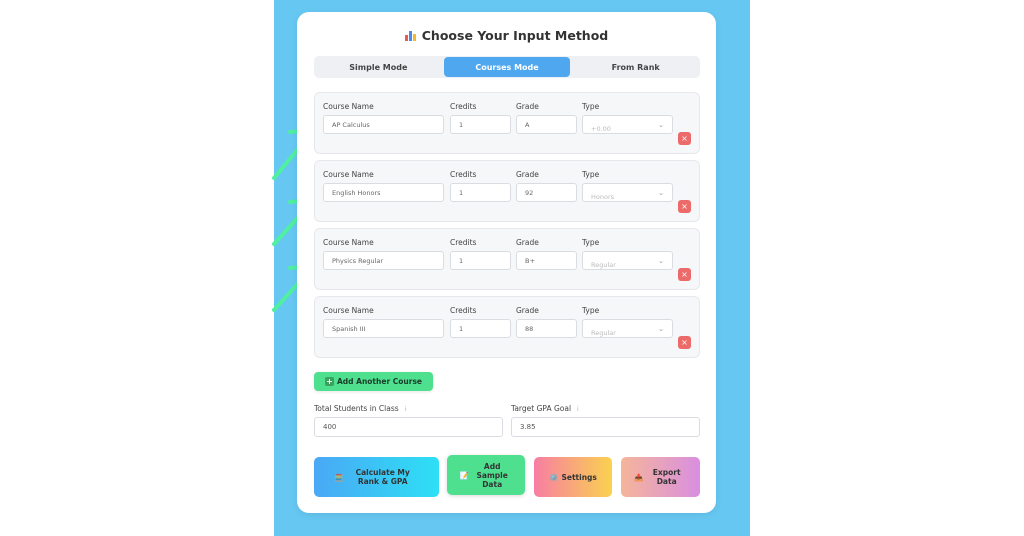 This screenshot has width=1024, height=536. What do you see at coordinates (486, 475) in the screenshot?
I see `add-sample-data-button: 📝 Add Sample Data` at bounding box center [486, 475].